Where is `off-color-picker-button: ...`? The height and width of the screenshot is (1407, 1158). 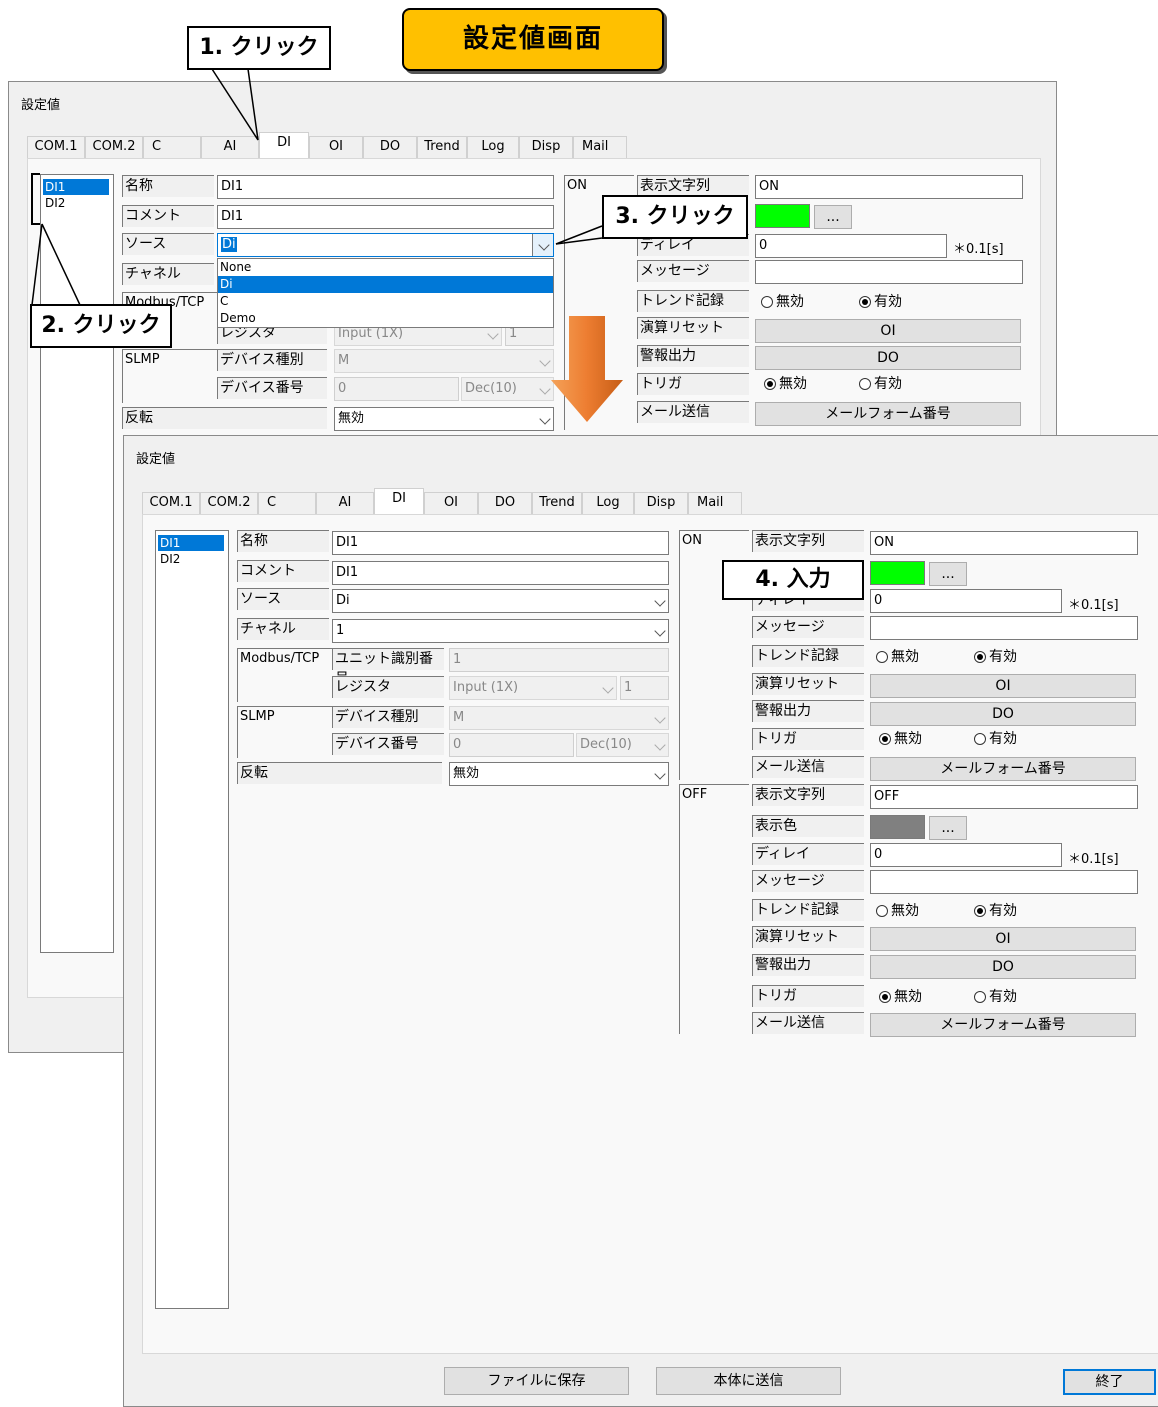
off-color-picker-button: ... is located at coordinates (948, 828).